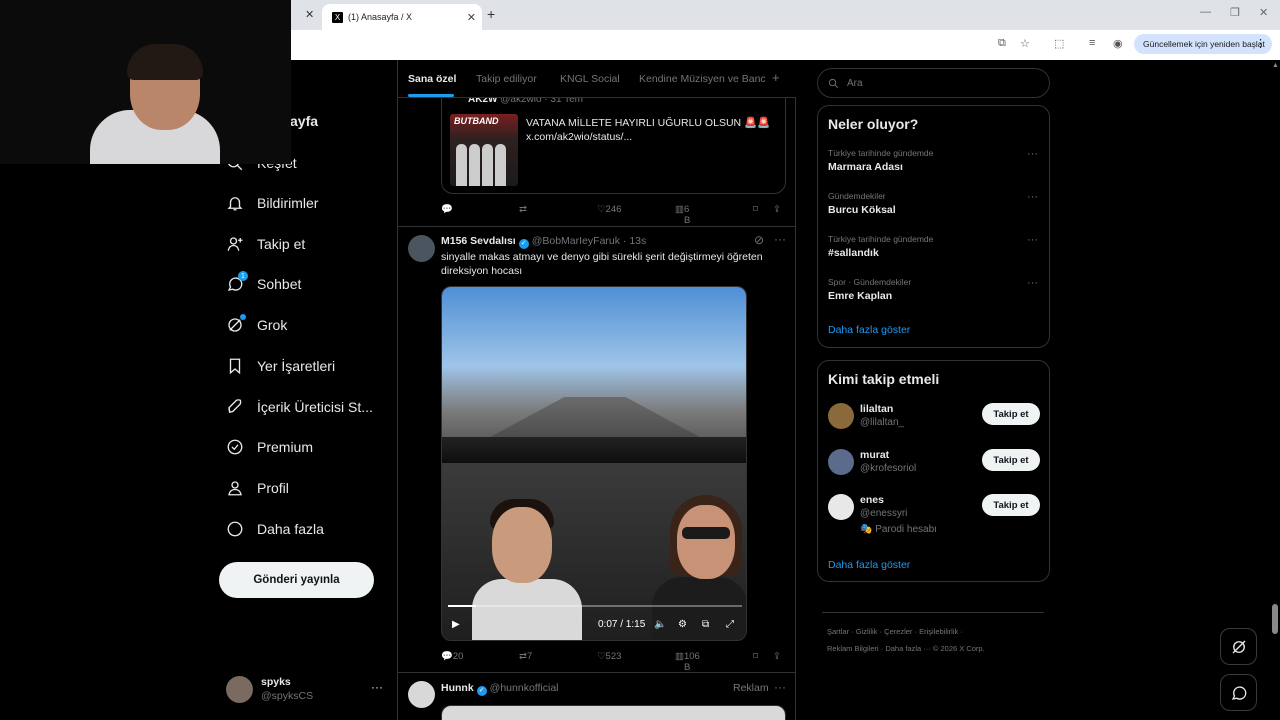  What do you see at coordinates (525, 656) in the screenshot?
I see `repost-button: ⇄ 7` at bounding box center [525, 656].